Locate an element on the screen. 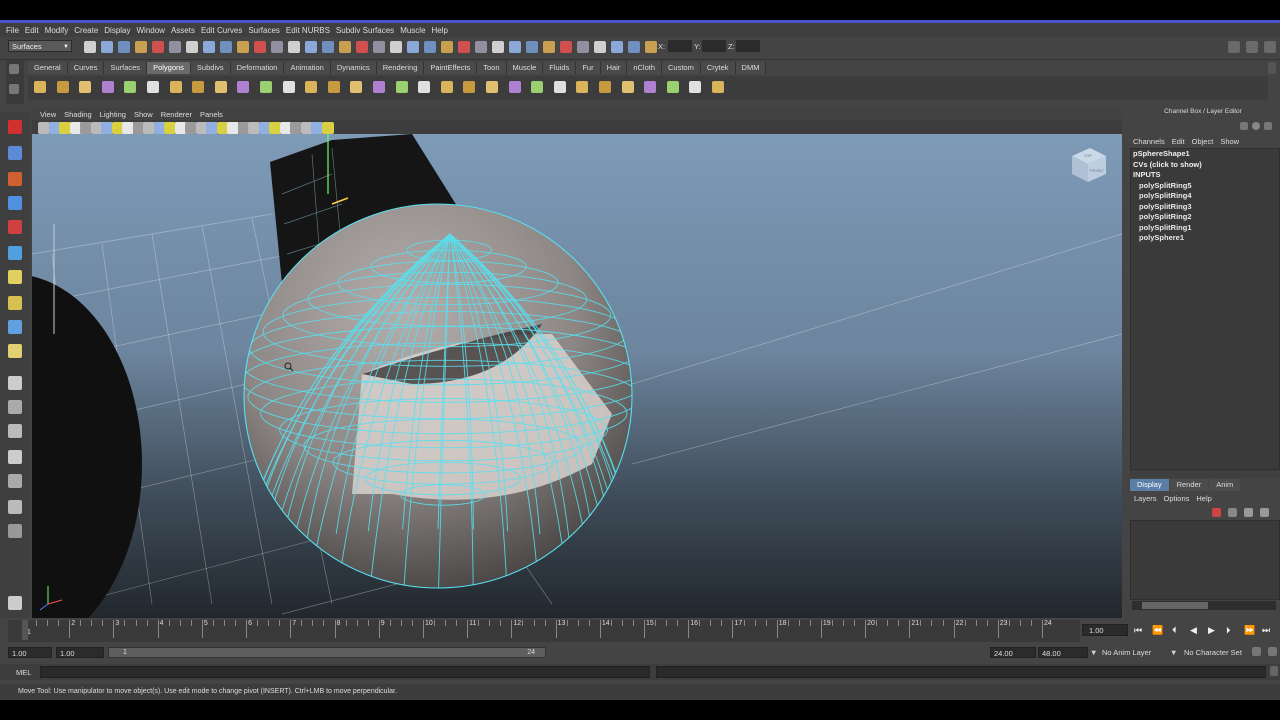  menu-create: Create is located at coordinates (86, 30).